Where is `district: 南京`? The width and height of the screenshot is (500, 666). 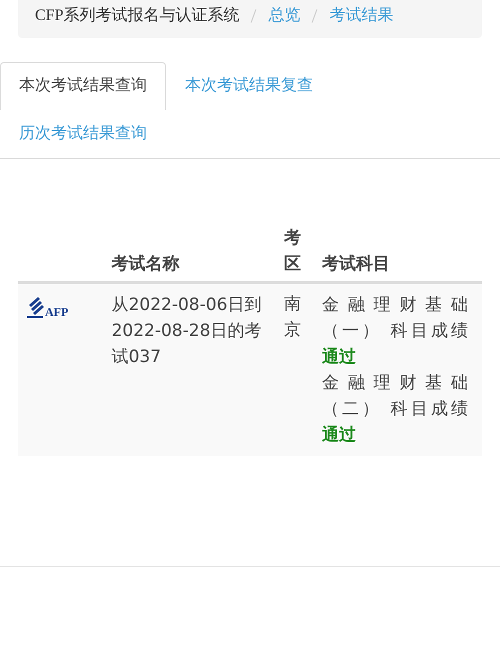 district: 南京 is located at coordinates (293, 317).